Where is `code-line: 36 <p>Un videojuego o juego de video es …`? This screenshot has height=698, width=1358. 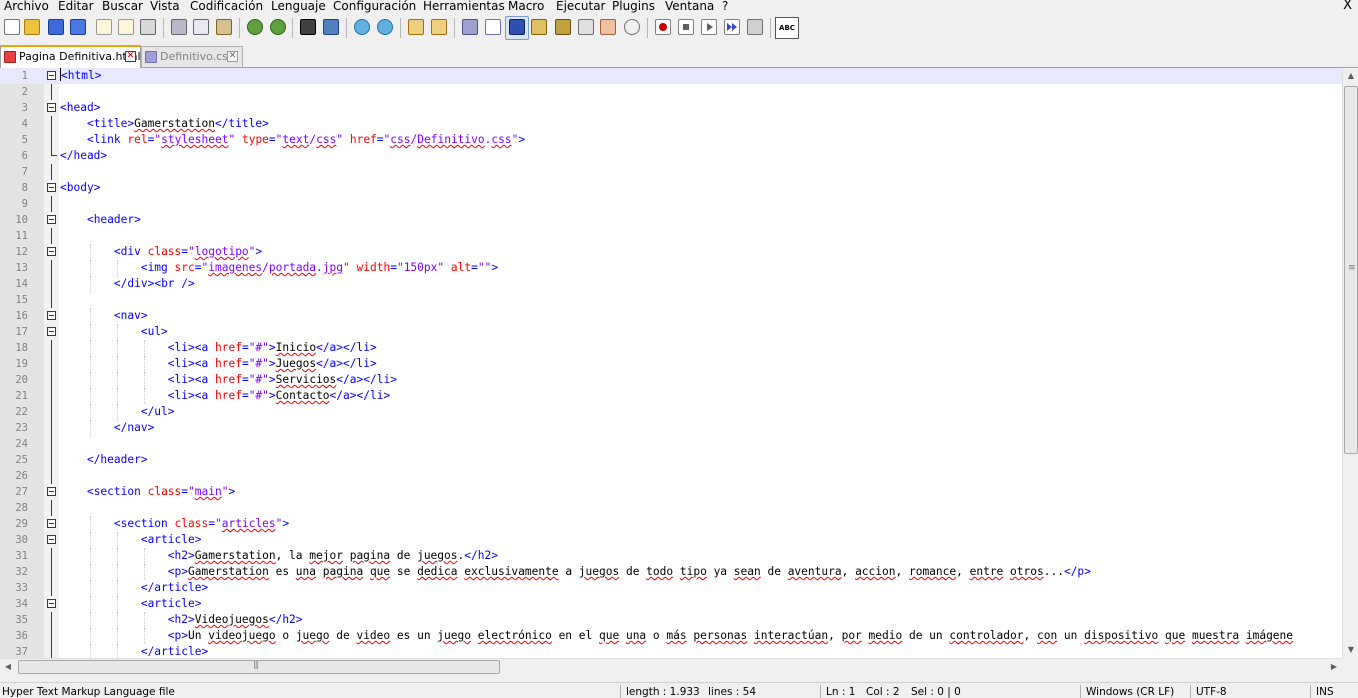 code-line: 36 <p>Un videojuego o juego de video es … is located at coordinates (671, 636).